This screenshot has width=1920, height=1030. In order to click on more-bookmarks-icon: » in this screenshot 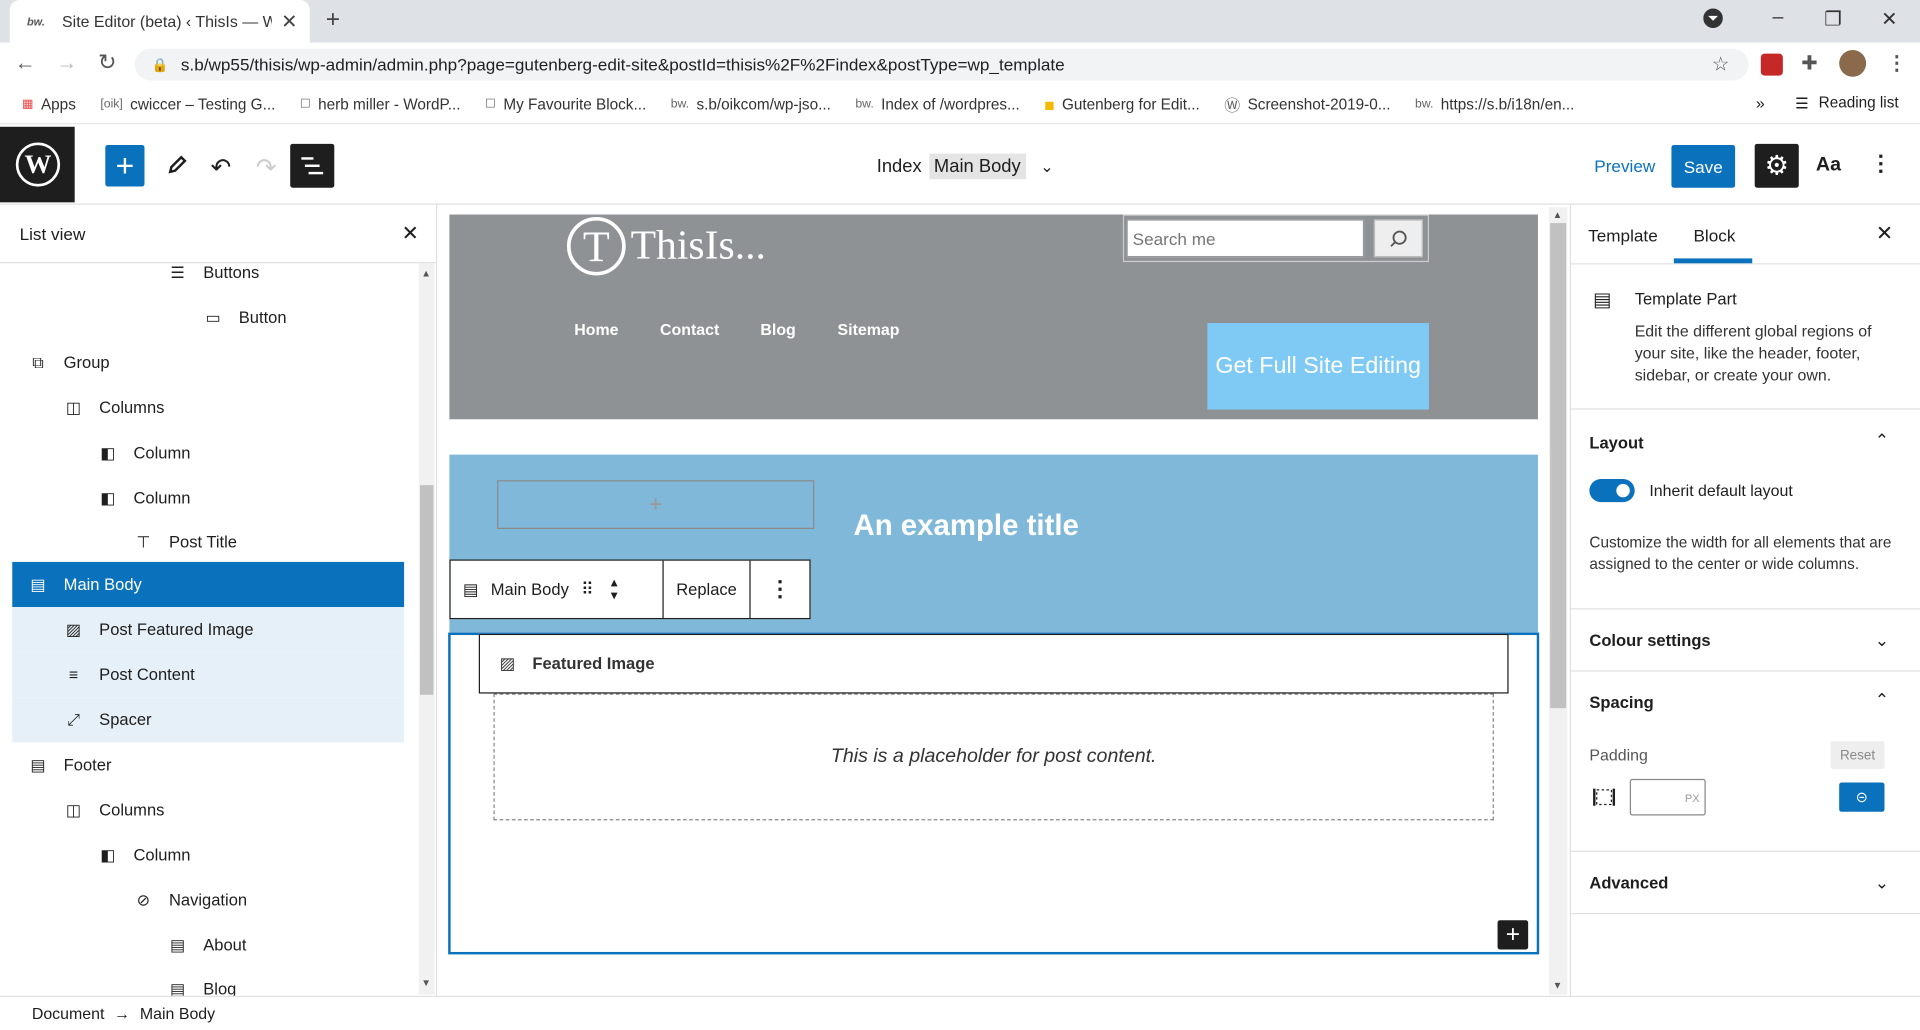, I will do `click(1760, 103)`.